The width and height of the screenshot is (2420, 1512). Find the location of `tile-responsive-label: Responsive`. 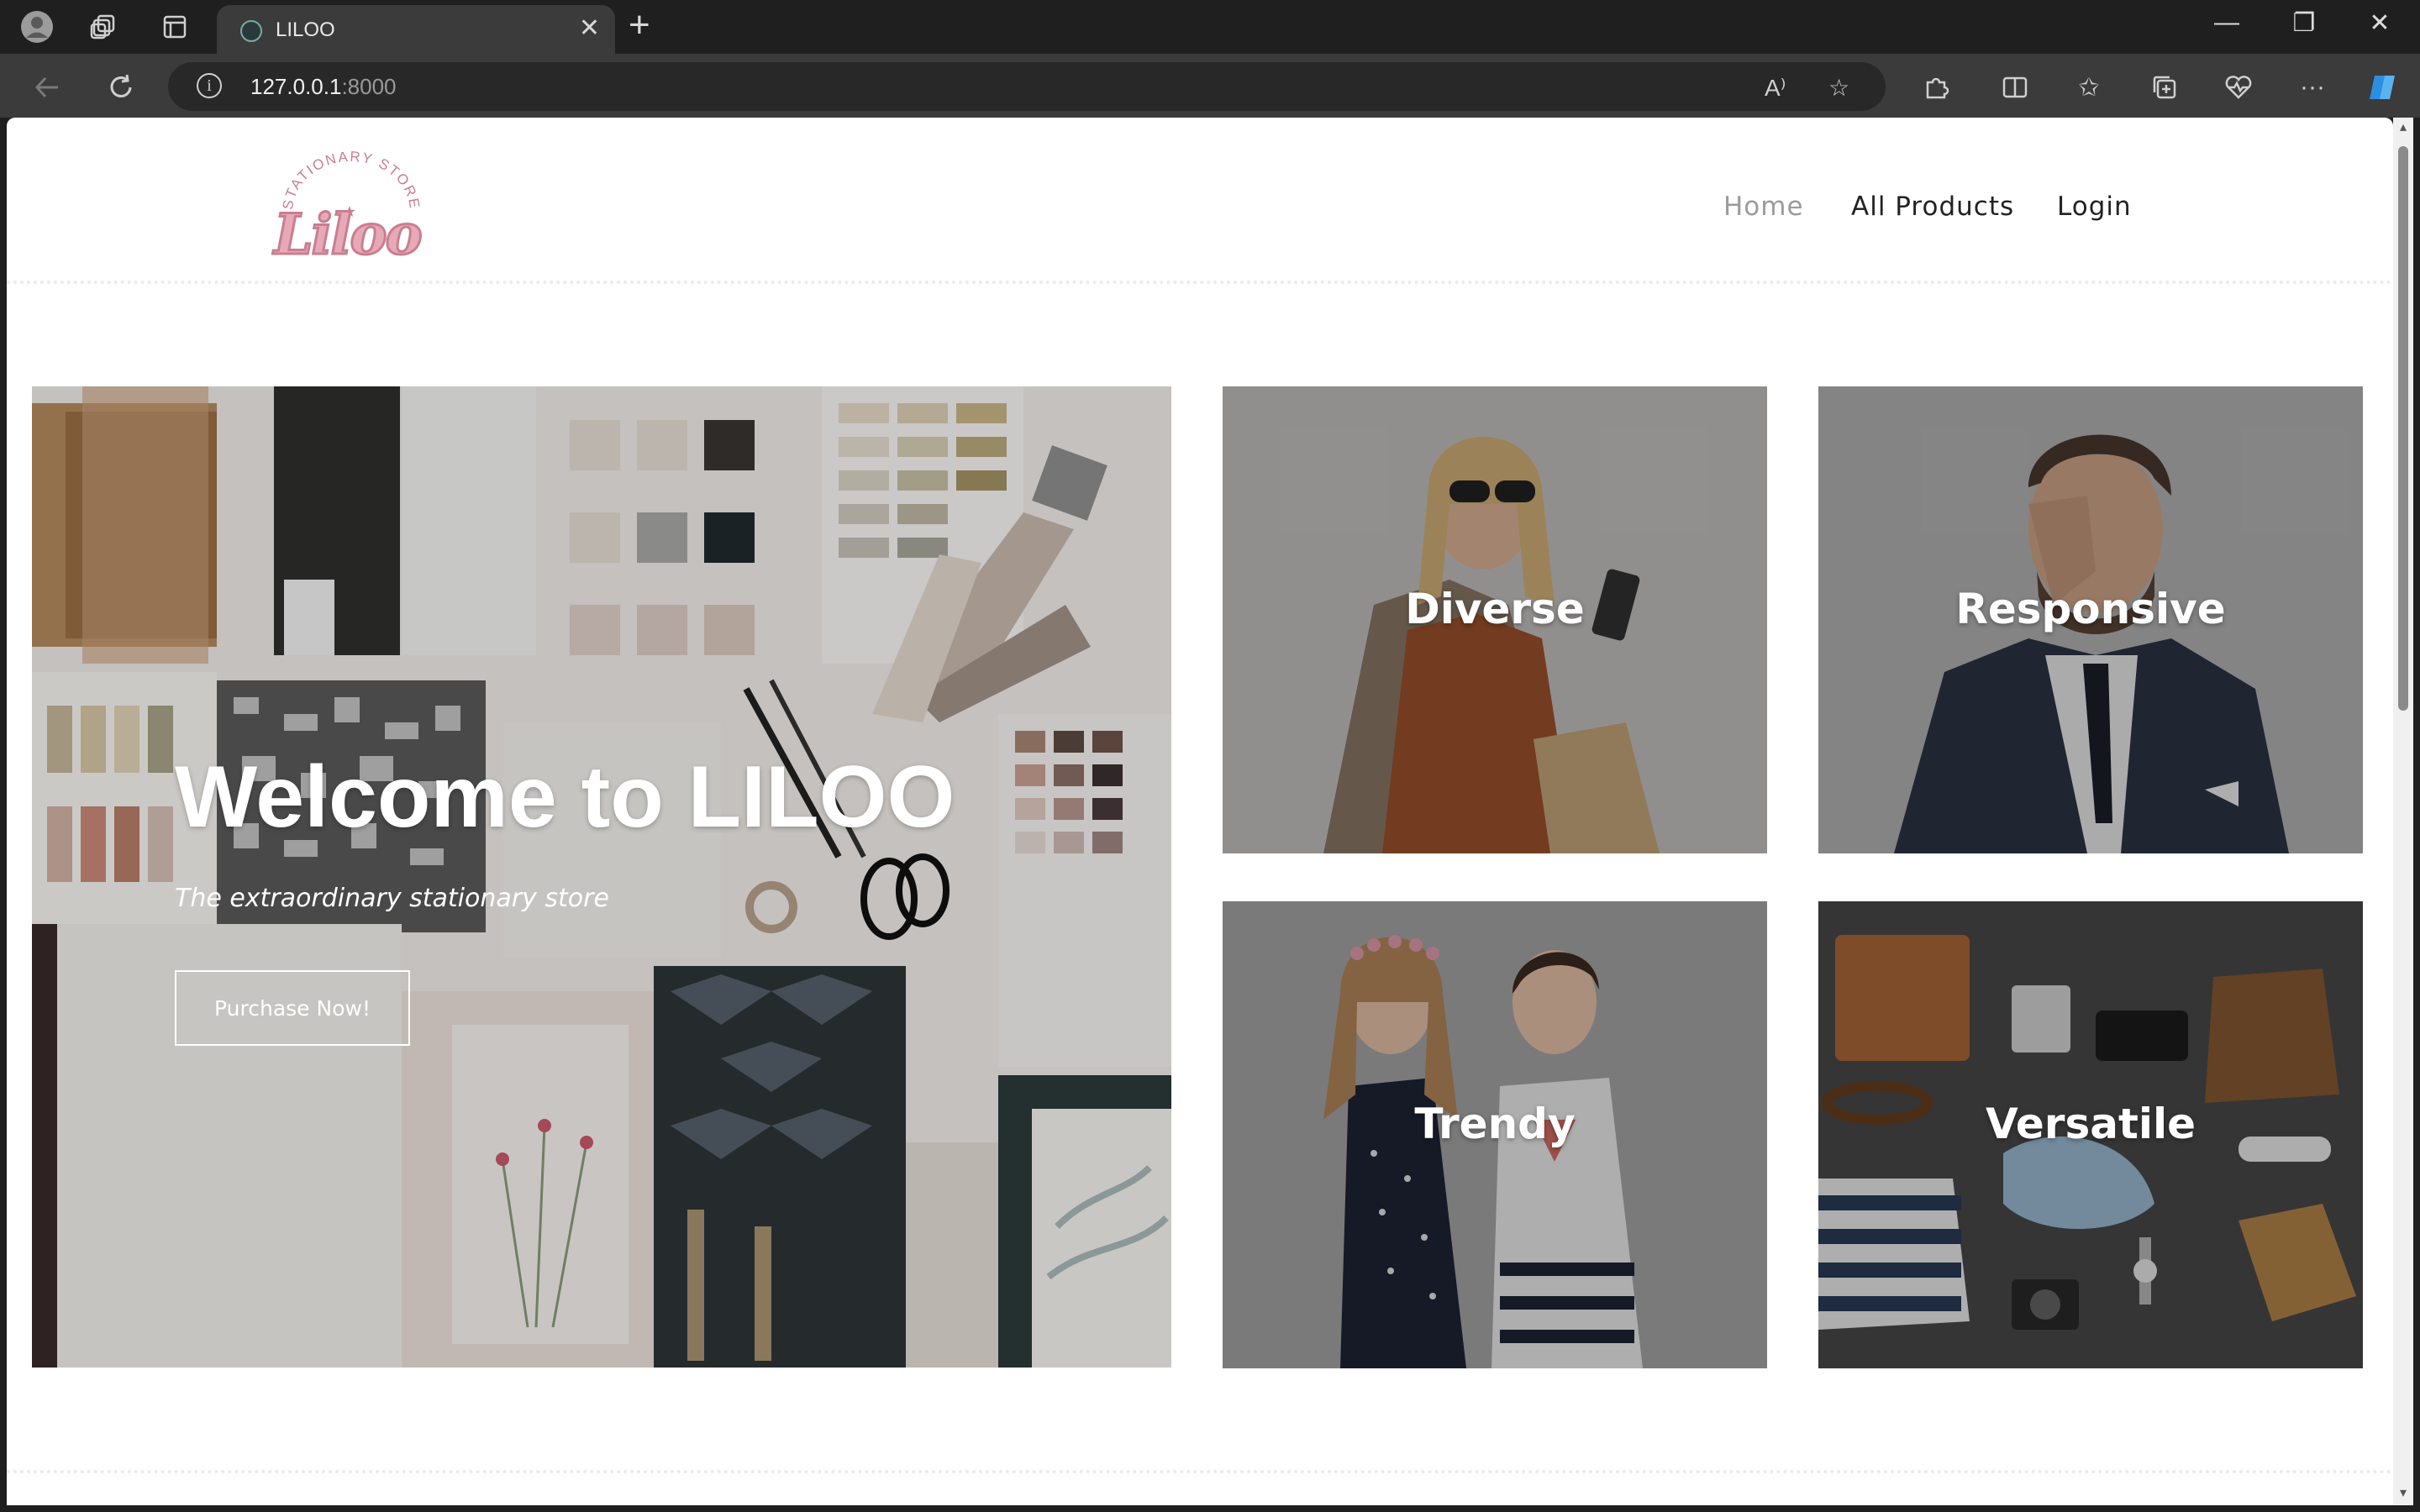

tile-responsive-label: Responsive is located at coordinates (2090, 609).